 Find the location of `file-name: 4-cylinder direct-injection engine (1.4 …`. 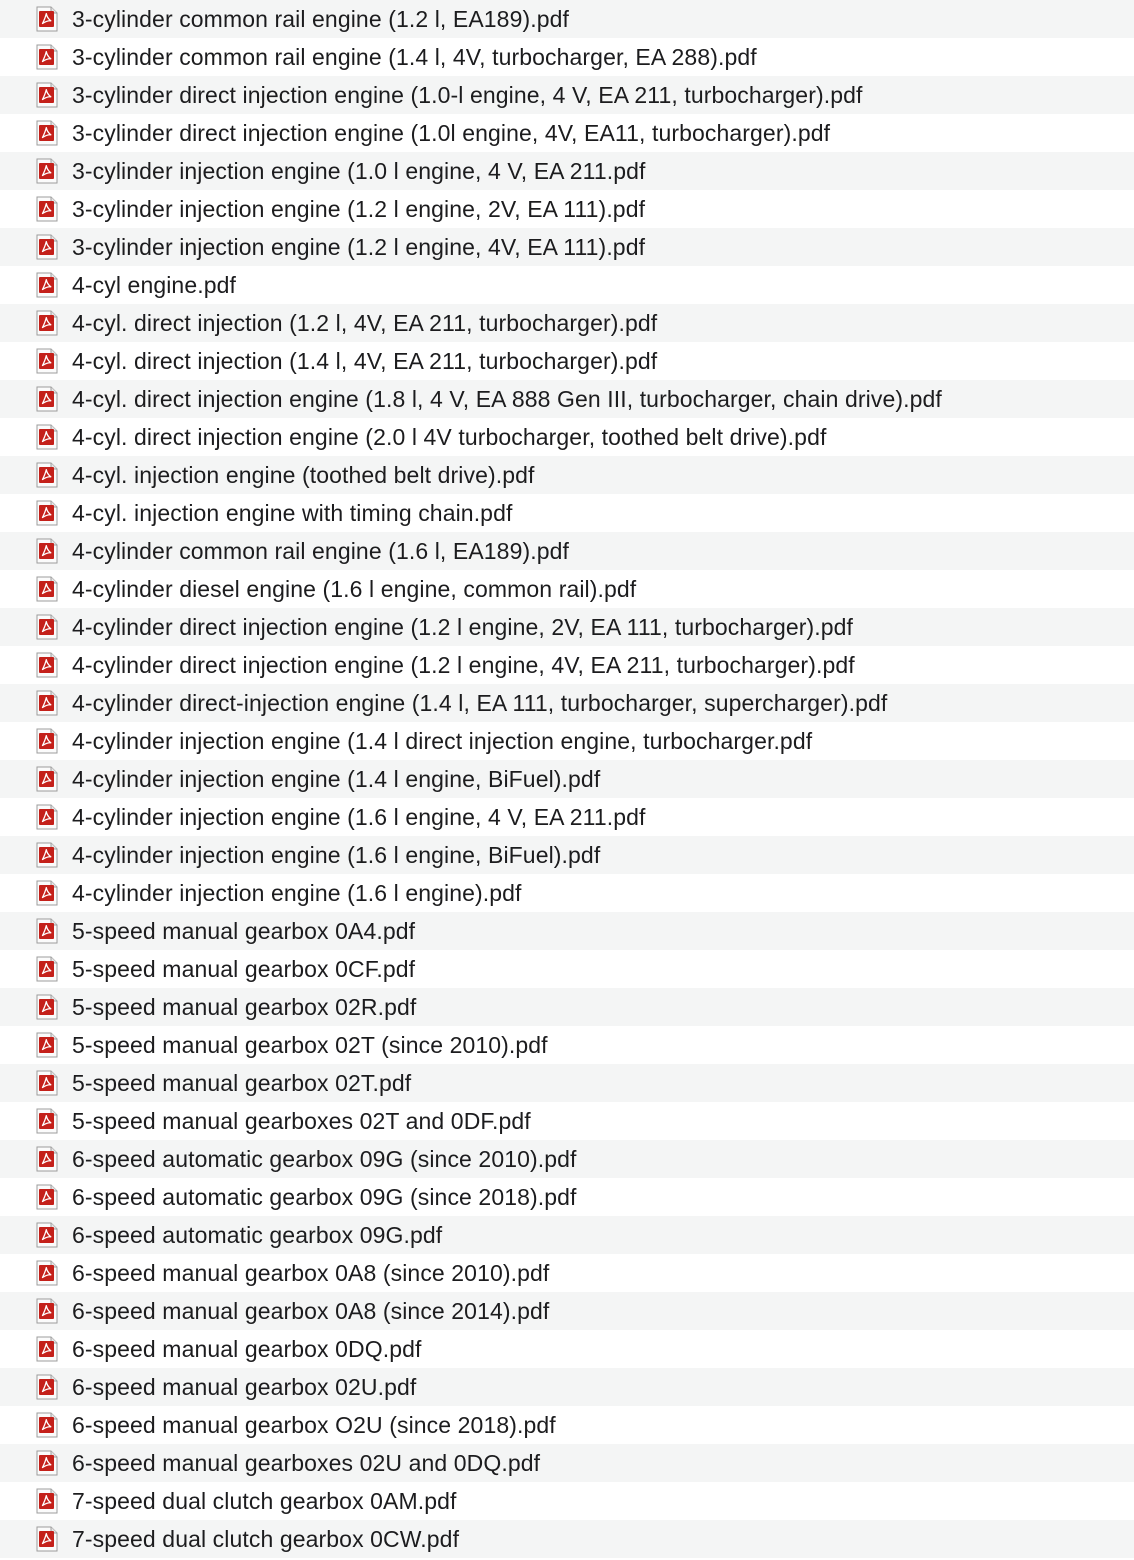

file-name: 4-cylinder direct-injection engine (1.4 … is located at coordinates (480, 702).